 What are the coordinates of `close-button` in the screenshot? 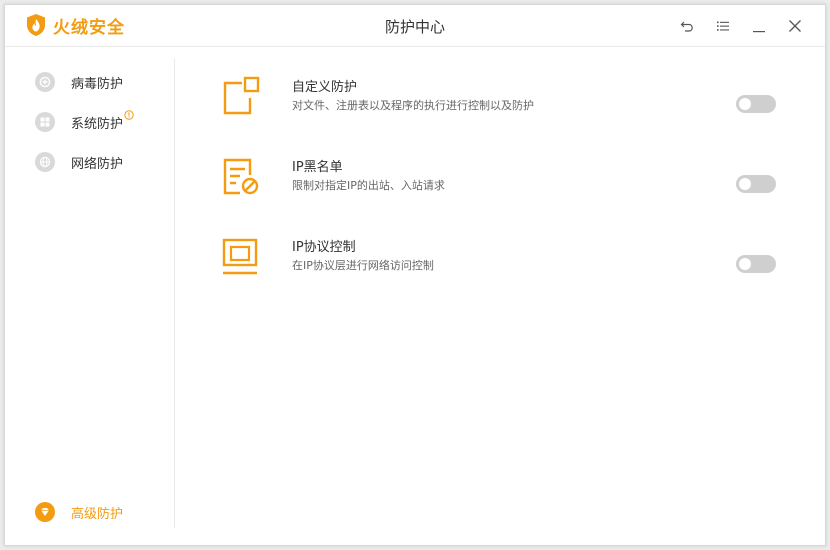 It's located at (795, 26).